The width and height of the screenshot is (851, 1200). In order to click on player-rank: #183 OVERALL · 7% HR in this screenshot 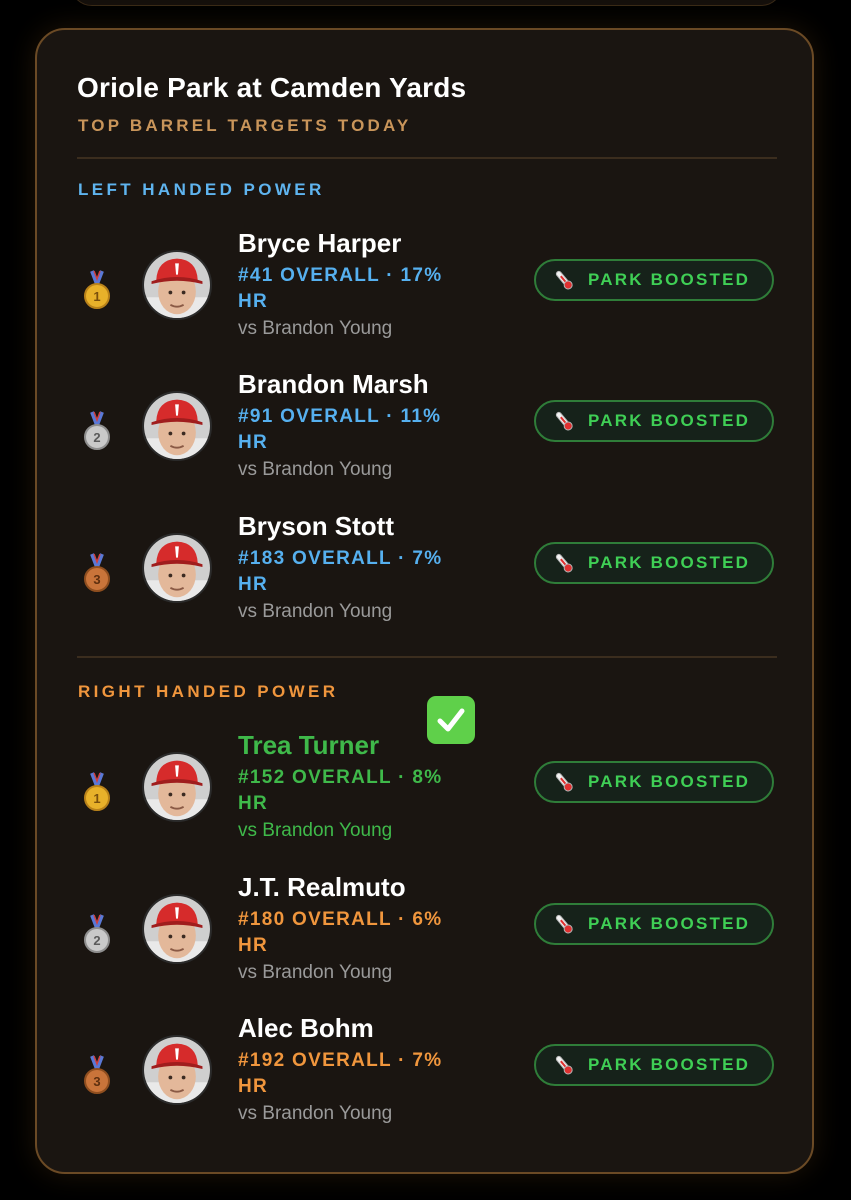, I will do `click(340, 571)`.